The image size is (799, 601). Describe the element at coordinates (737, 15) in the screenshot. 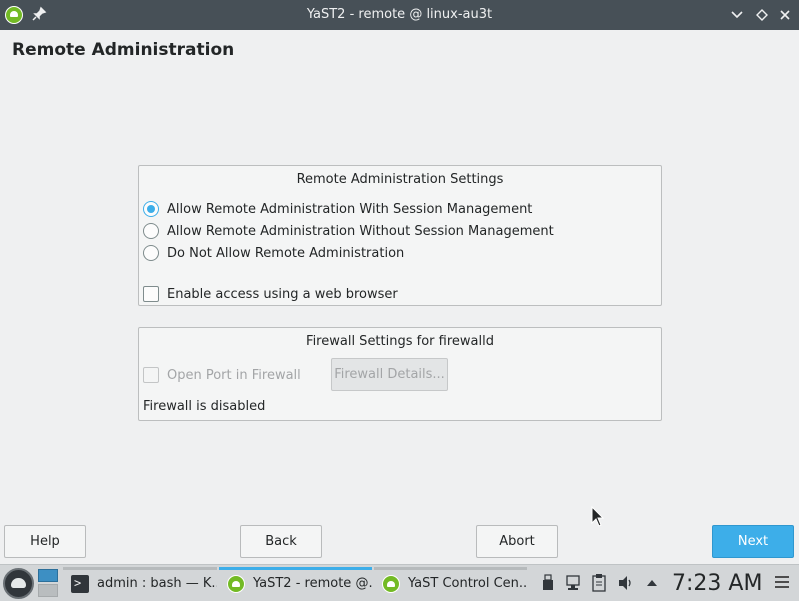

I see `minimize-button` at that location.